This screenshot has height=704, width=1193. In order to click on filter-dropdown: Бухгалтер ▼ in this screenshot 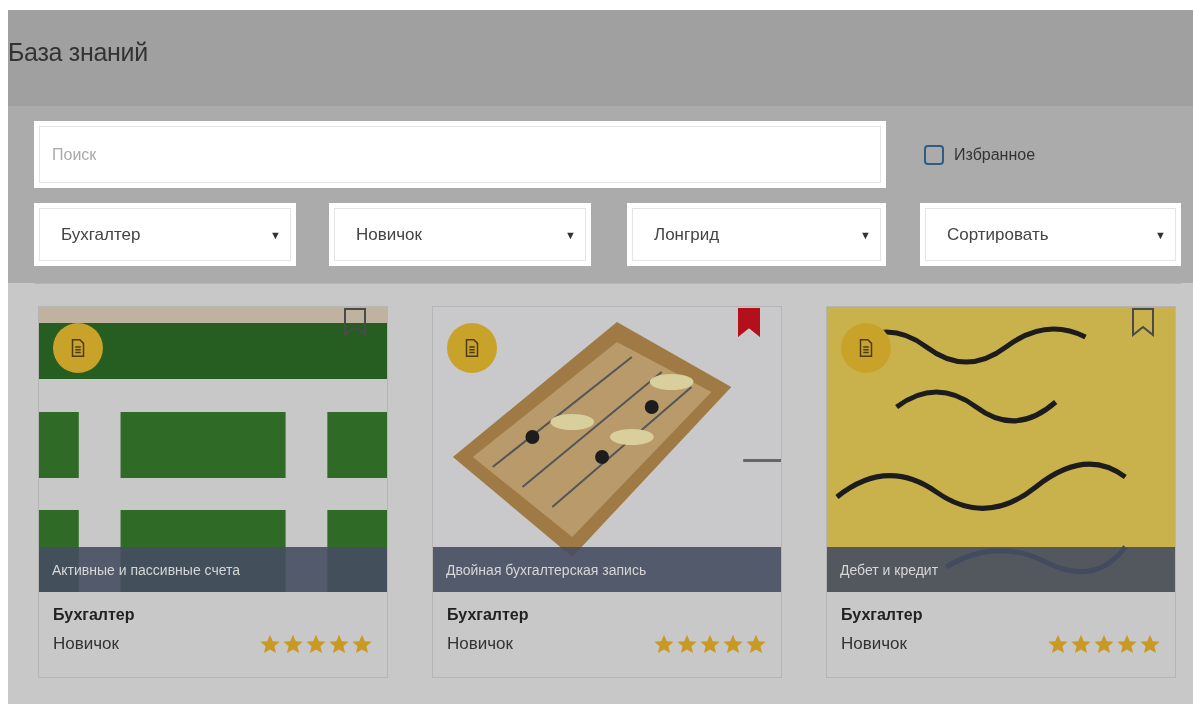, I will do `click(165, 234)`.